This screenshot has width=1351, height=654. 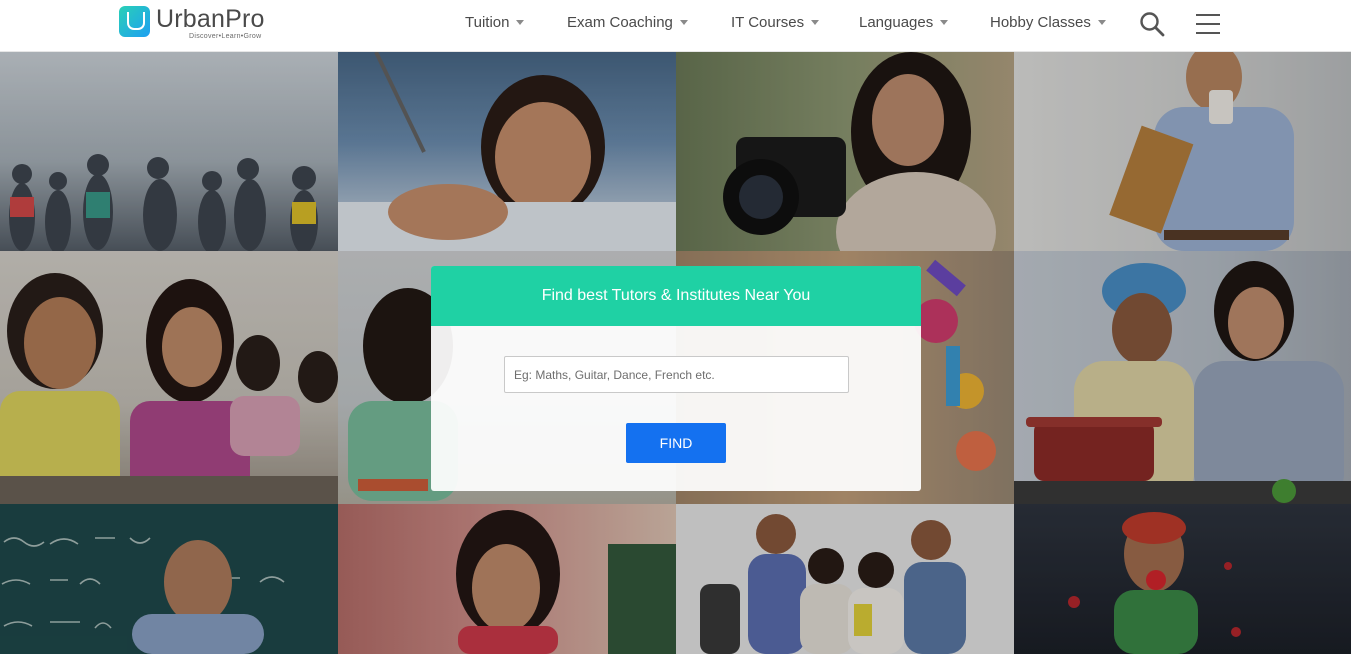 I want to click on search-icon-graphic, so click(x=1152, y=24).